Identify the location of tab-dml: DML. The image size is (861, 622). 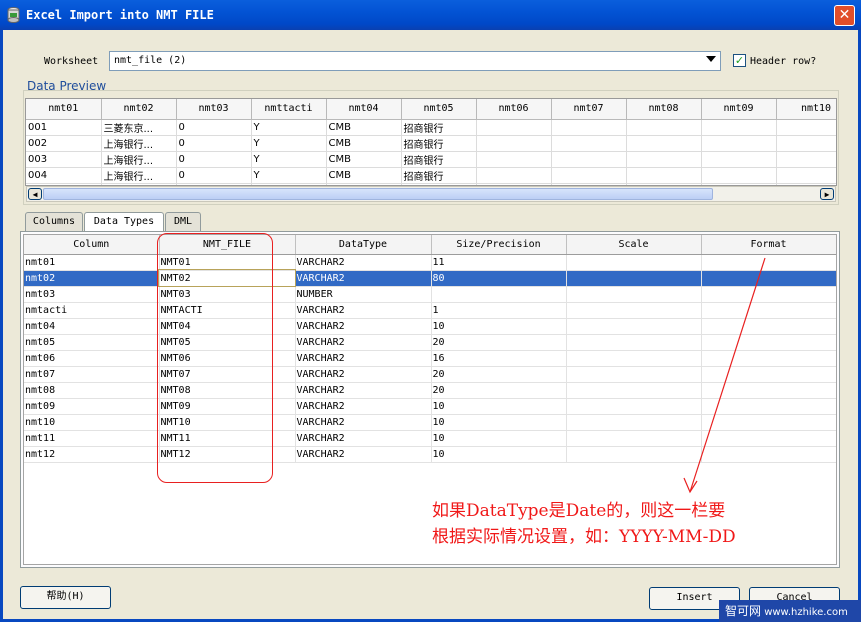
(183, 222).